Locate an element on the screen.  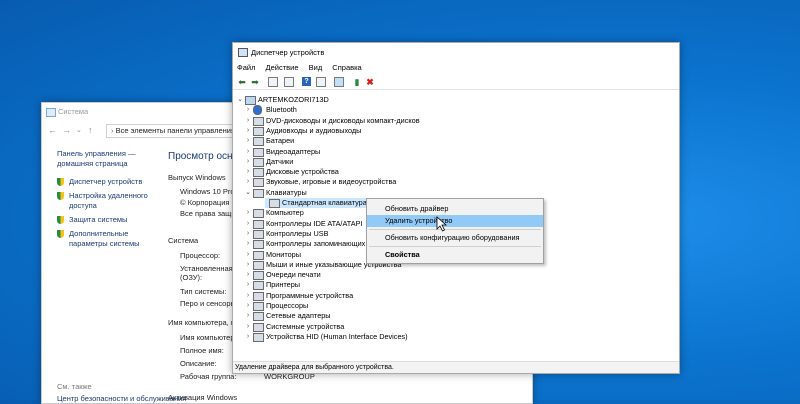
edition-section: Выпуск Windows is located at coordinates (197, 177).